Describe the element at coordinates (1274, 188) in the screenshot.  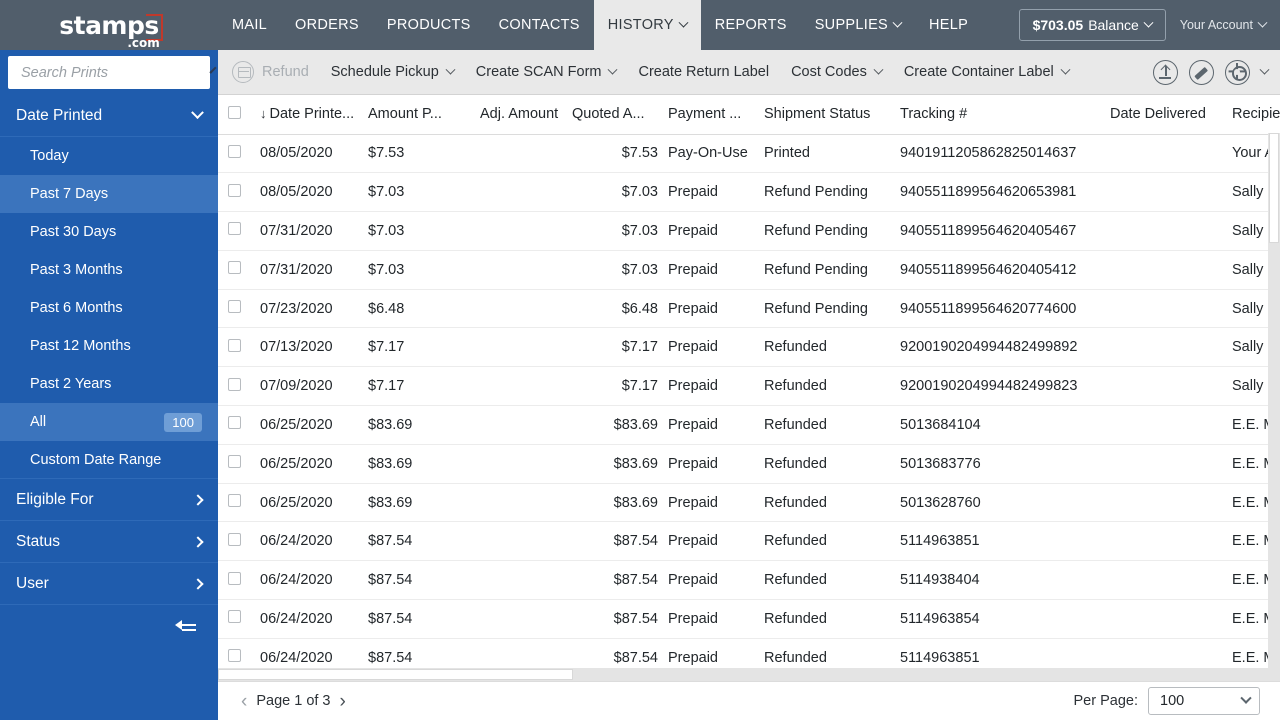
I see `vertical-scrollbar-thumb` at that location.